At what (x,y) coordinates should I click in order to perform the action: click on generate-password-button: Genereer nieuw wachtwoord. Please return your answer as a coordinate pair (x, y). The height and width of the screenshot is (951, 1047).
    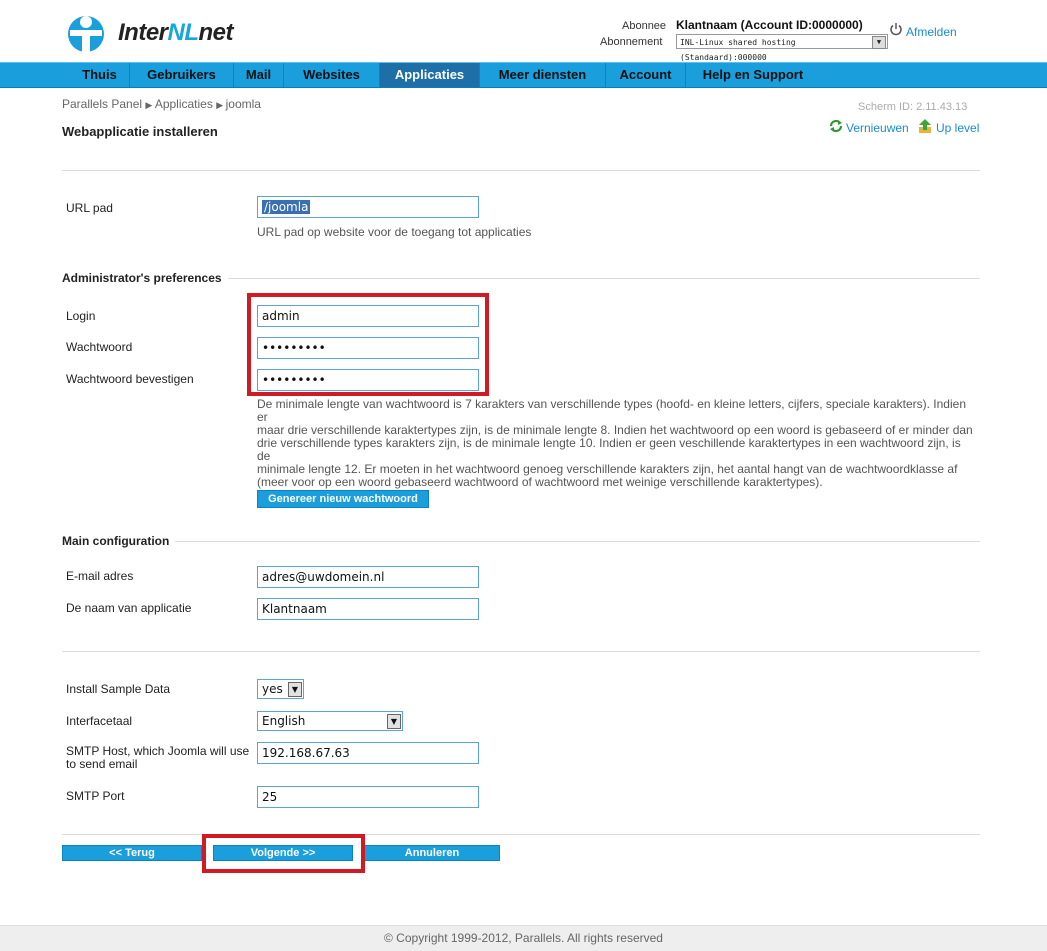
    Looking at the image, I should click on (343, 499).